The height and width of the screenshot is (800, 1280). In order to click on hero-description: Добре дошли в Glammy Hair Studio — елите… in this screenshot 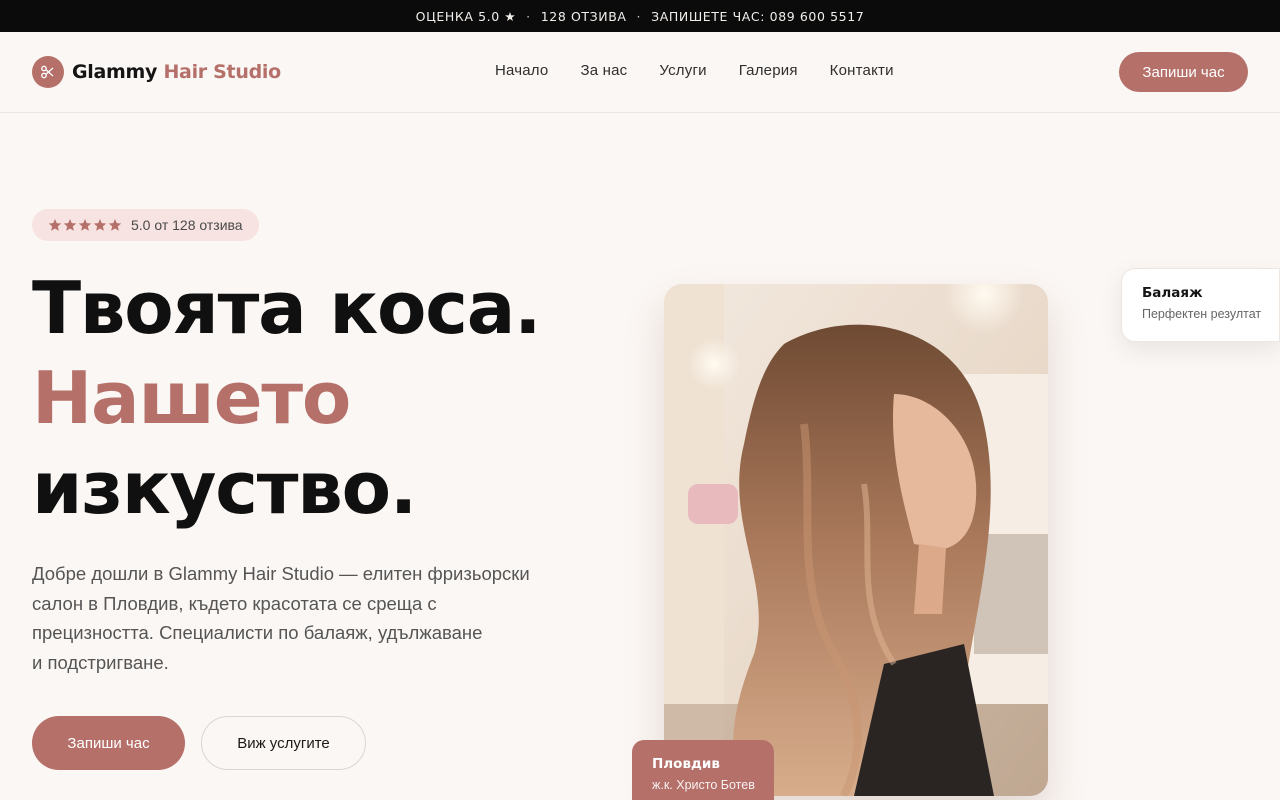, I will do `click(292, 618)`.